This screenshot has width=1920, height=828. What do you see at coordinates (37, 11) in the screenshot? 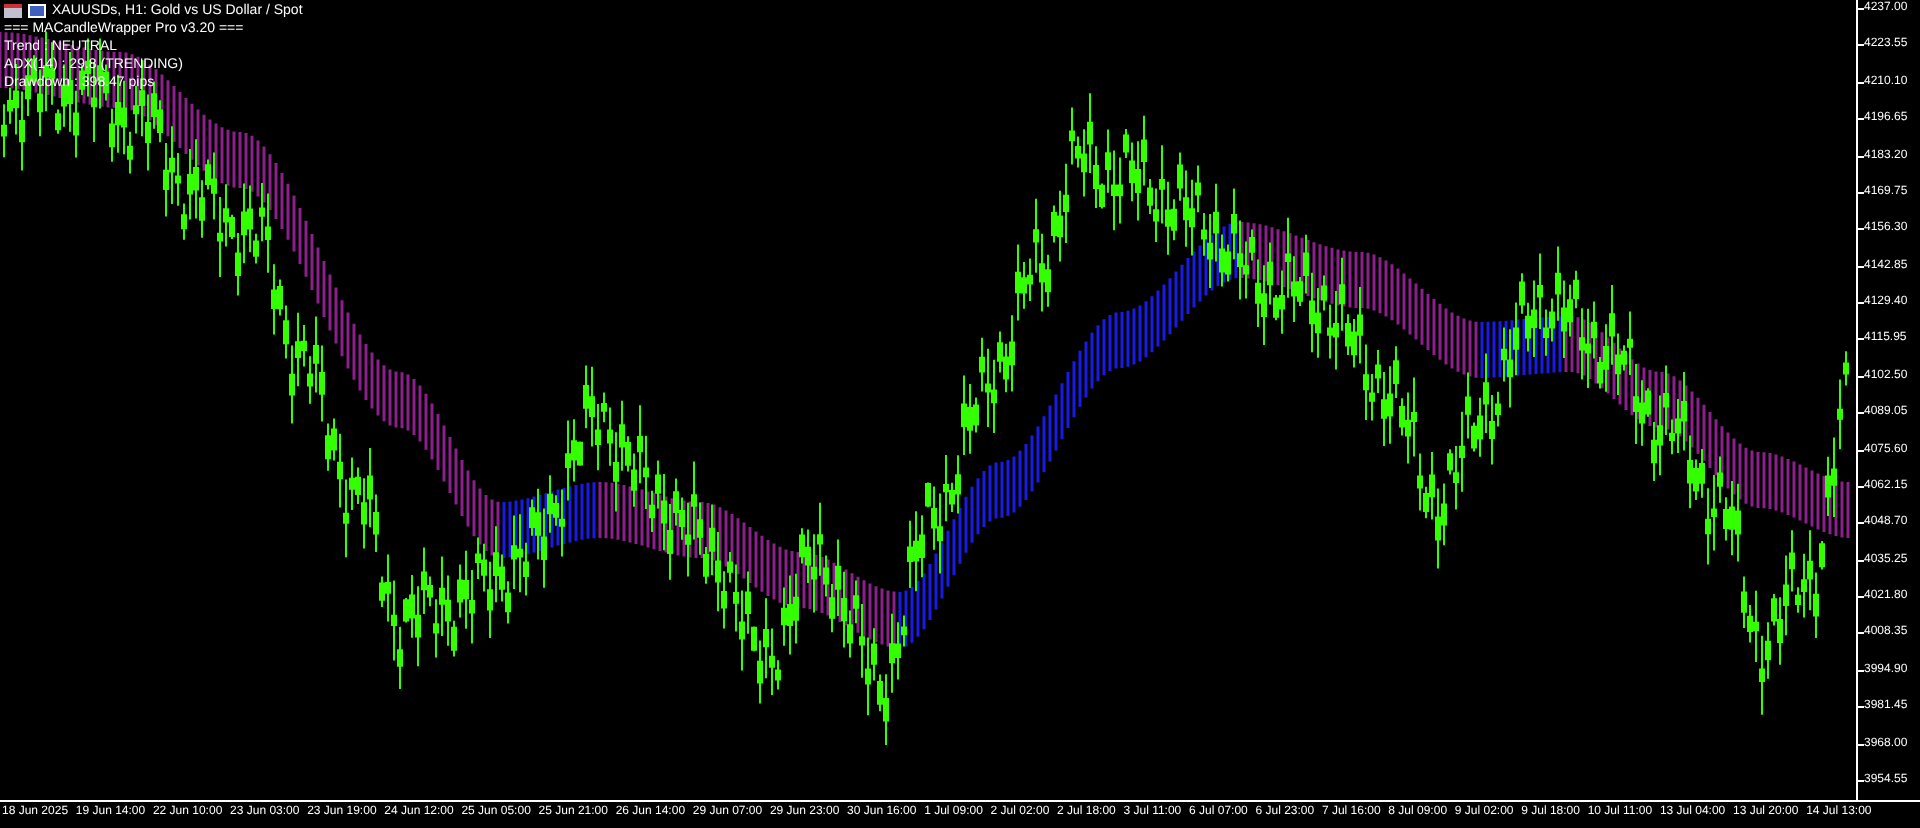
I see `chart-icon` at bounding box center [37, 11].